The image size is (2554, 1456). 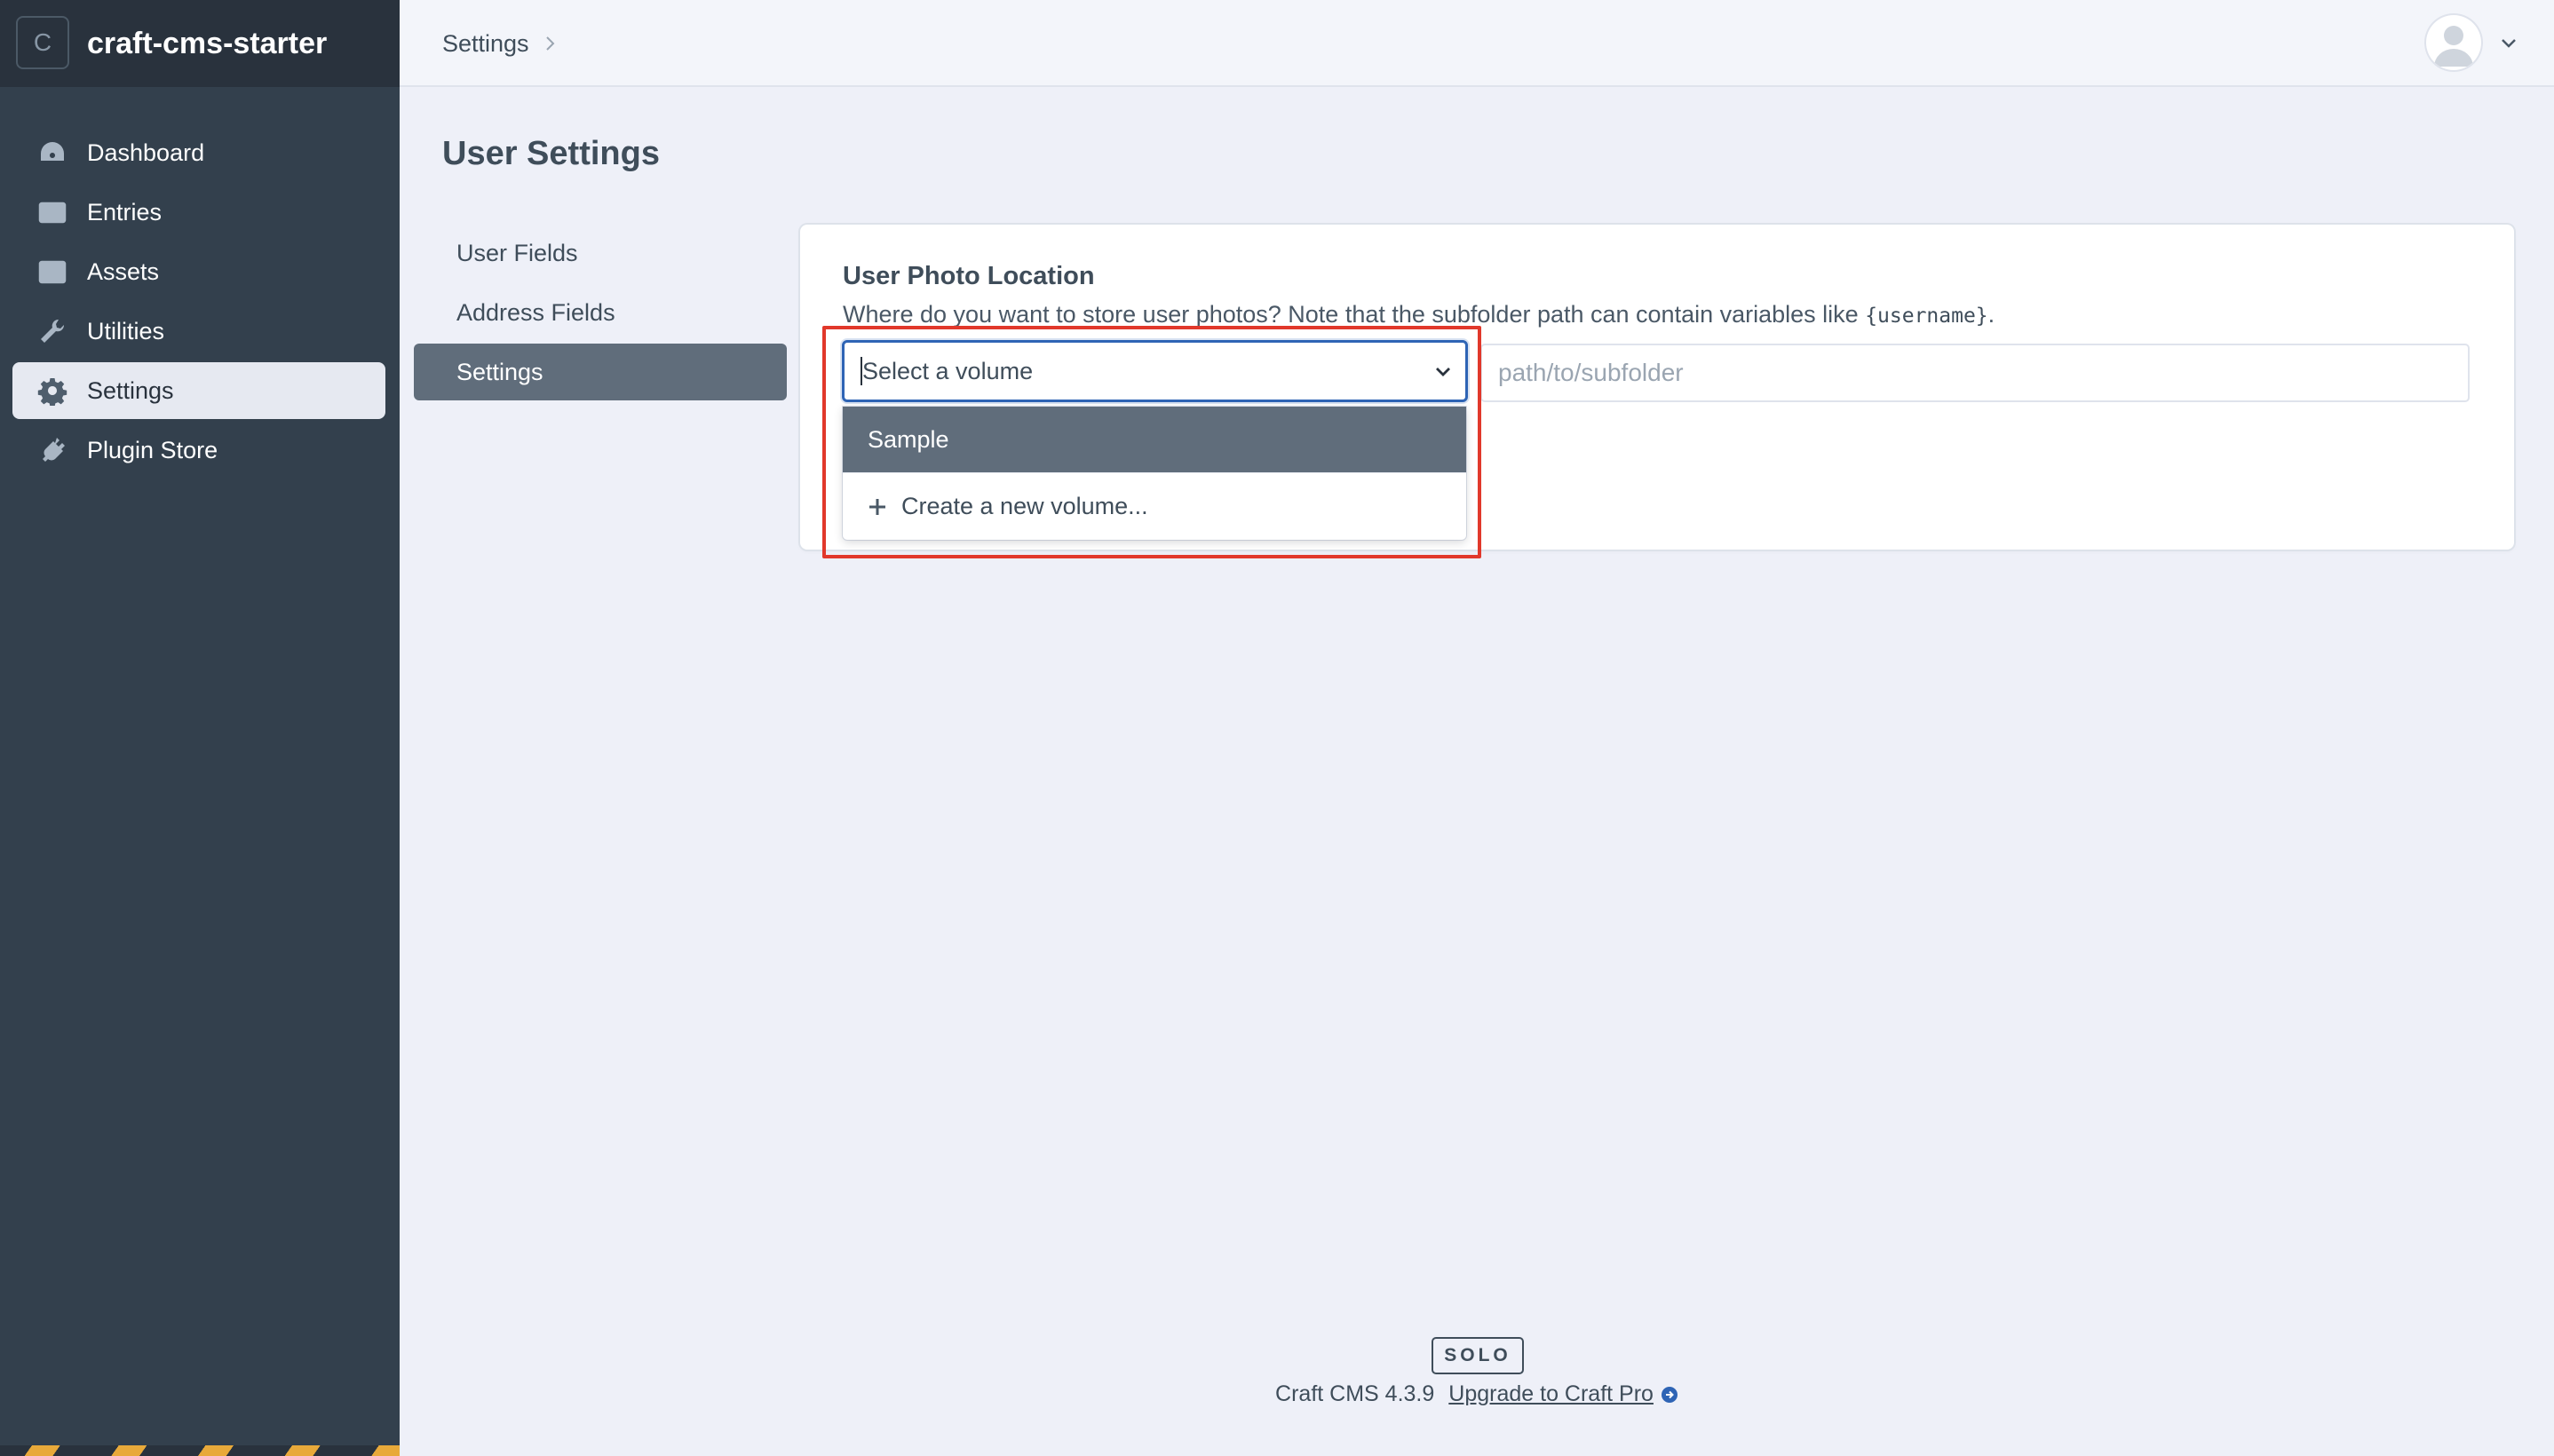 What do you see at coordinates (200, 1450) in the screenshot?
I see `dev-mode-stripe` at bounding box center [200, 1450].